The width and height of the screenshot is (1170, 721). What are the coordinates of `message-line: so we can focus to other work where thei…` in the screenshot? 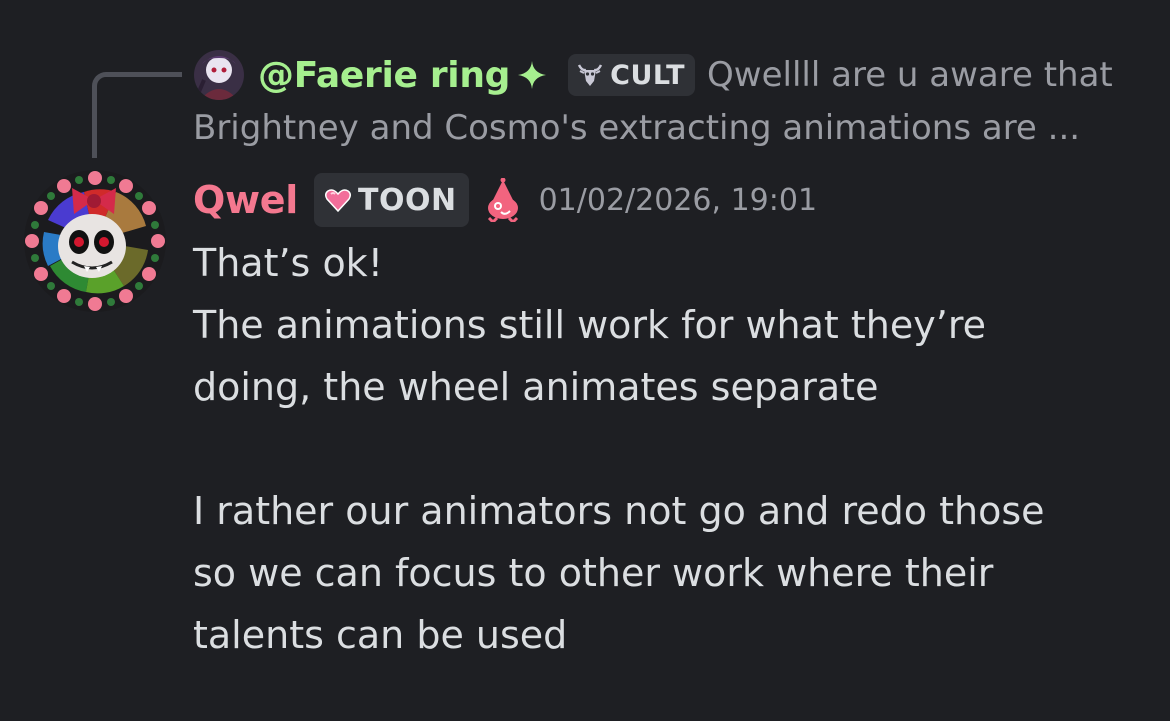 It's located at (593, 573).